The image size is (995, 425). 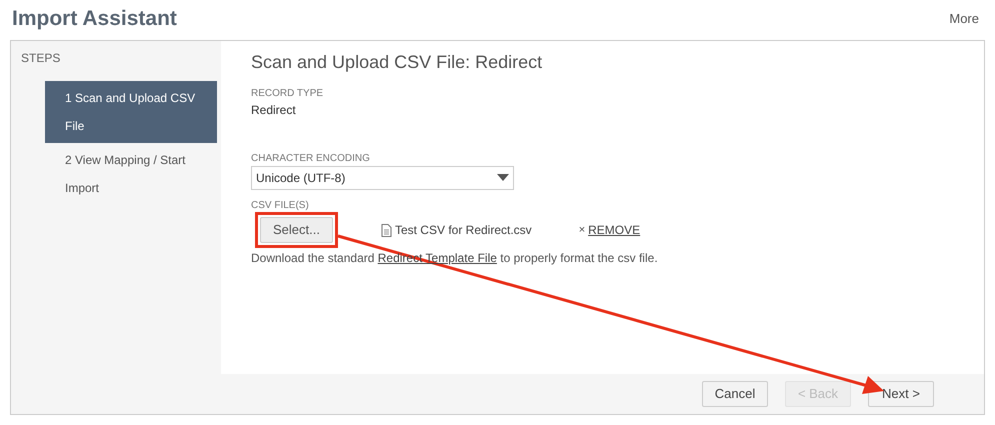 I want to click on field-label: CSV FILE(S), so click(x=280, y=206).